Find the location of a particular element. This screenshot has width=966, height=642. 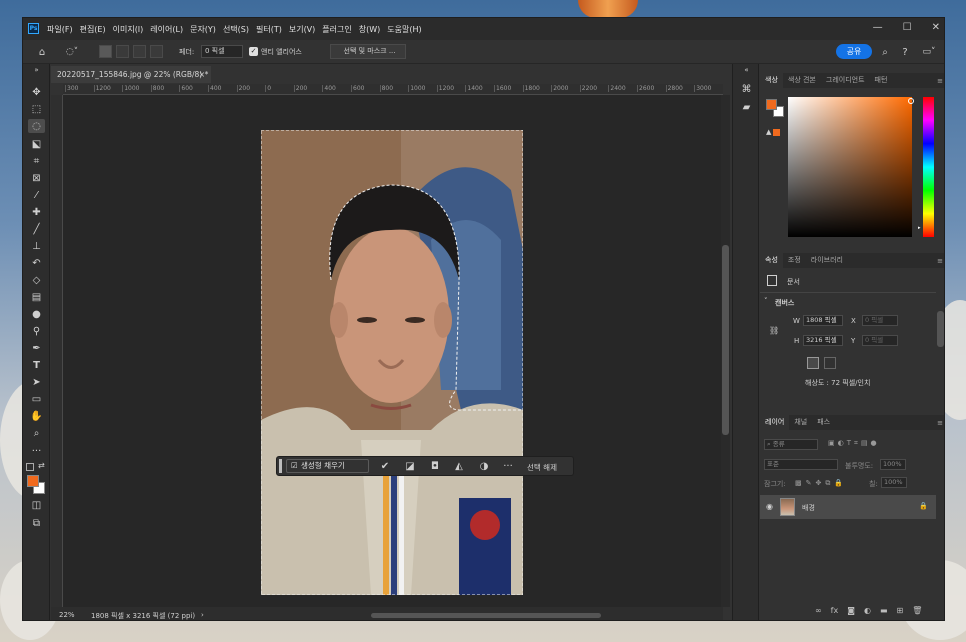

home-icon: ⌂ is located at coordinates (42, 52).